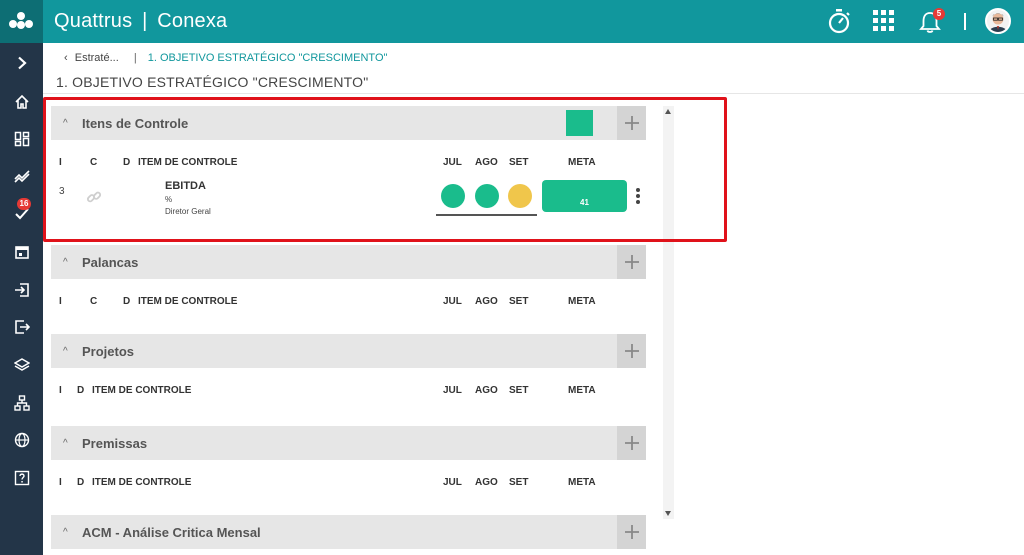 The height and width of the screenshot is (555, 1024). Describe the element at coordinates (108, 351) in the screenshot. I see `section-title: Projetos` at that location.